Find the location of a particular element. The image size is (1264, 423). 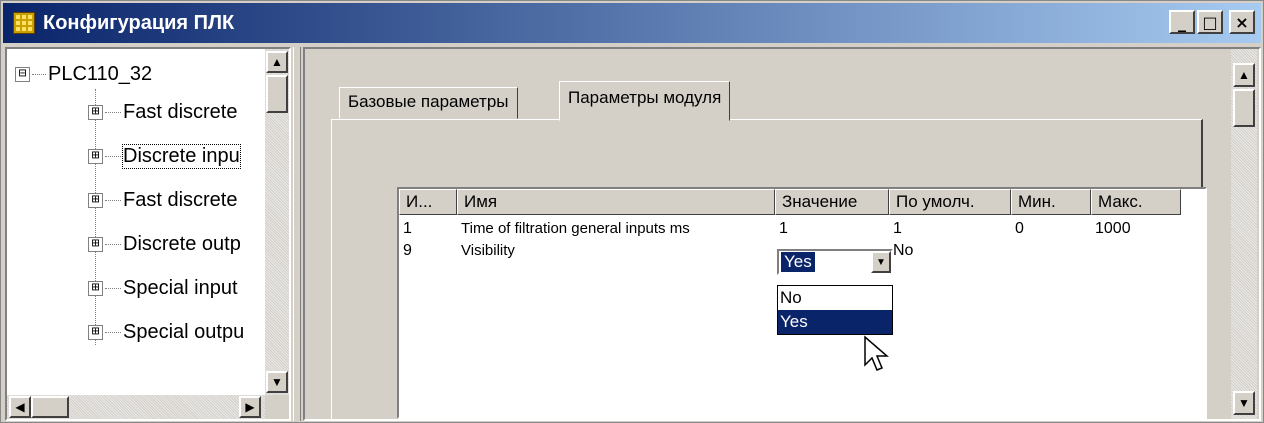

cell-max is located at coordinates (1136, 252).